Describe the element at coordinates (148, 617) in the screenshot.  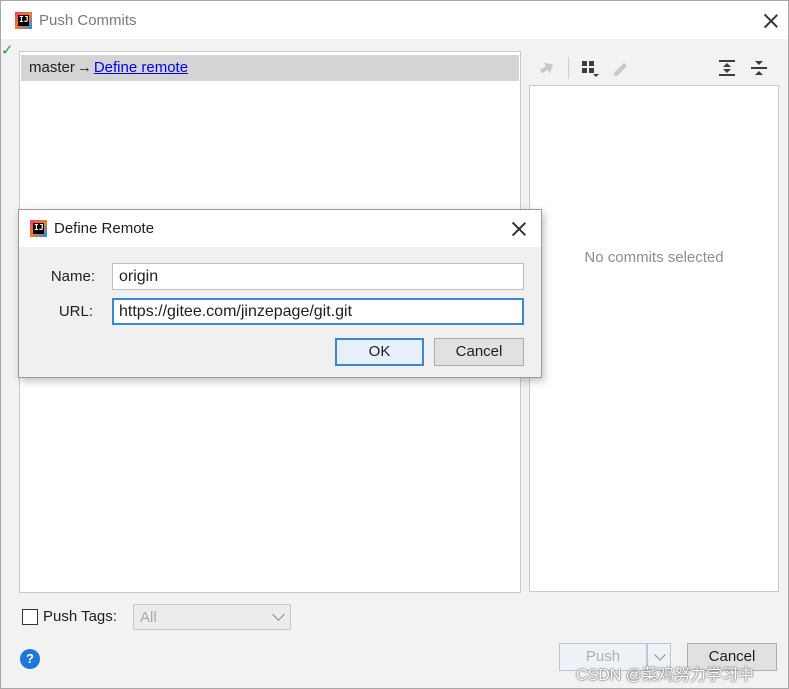
I see `tags-select-value: All` at that location.